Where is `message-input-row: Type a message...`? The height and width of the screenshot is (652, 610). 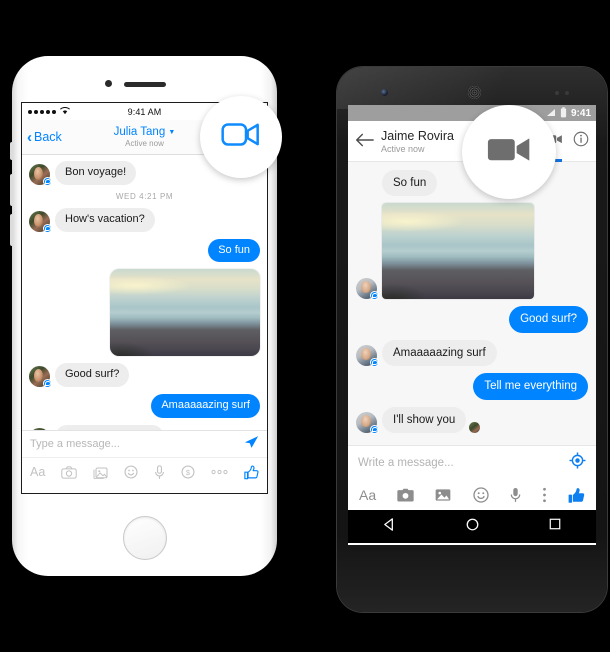
message-input-row: Type a message... is located at coordinates (144, 444).